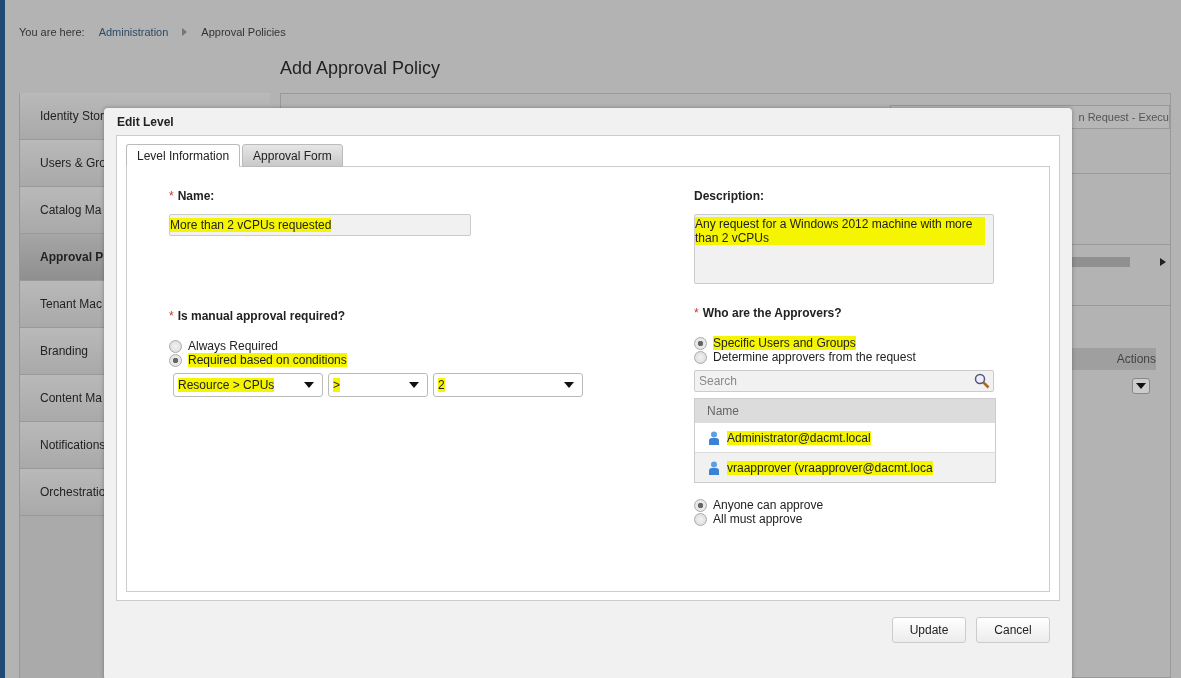 Image resolution: width=1181 pixels, height=678 pixels. I want to click on table-cell: Administrator@dacmt.local, so click(799, 437).